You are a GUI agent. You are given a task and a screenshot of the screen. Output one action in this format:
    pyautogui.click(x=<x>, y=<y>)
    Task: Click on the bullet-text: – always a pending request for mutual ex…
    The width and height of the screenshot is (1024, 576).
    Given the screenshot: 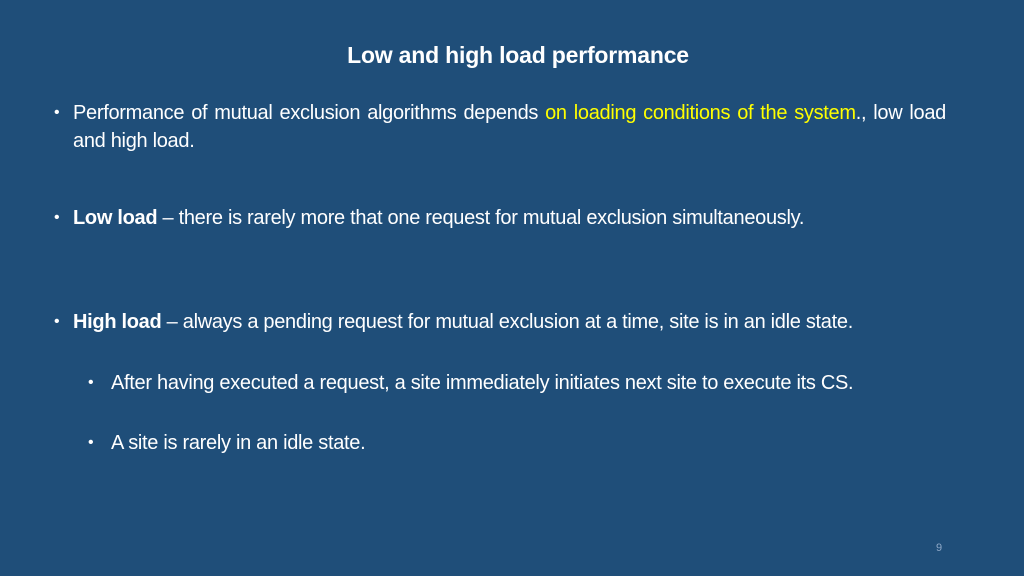 What is the action you would take?
    pyautogui.click(x=507, y=322)
    